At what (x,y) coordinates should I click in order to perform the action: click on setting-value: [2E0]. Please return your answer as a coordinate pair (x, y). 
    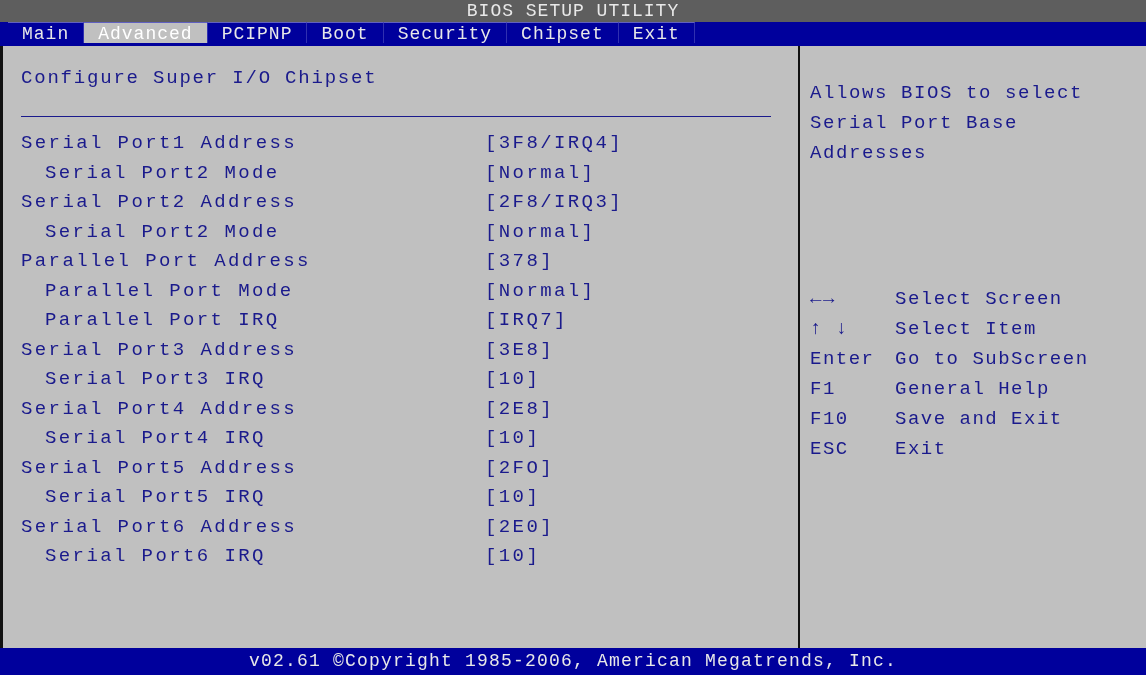
    Looking at the image, I should click on (519, 527).